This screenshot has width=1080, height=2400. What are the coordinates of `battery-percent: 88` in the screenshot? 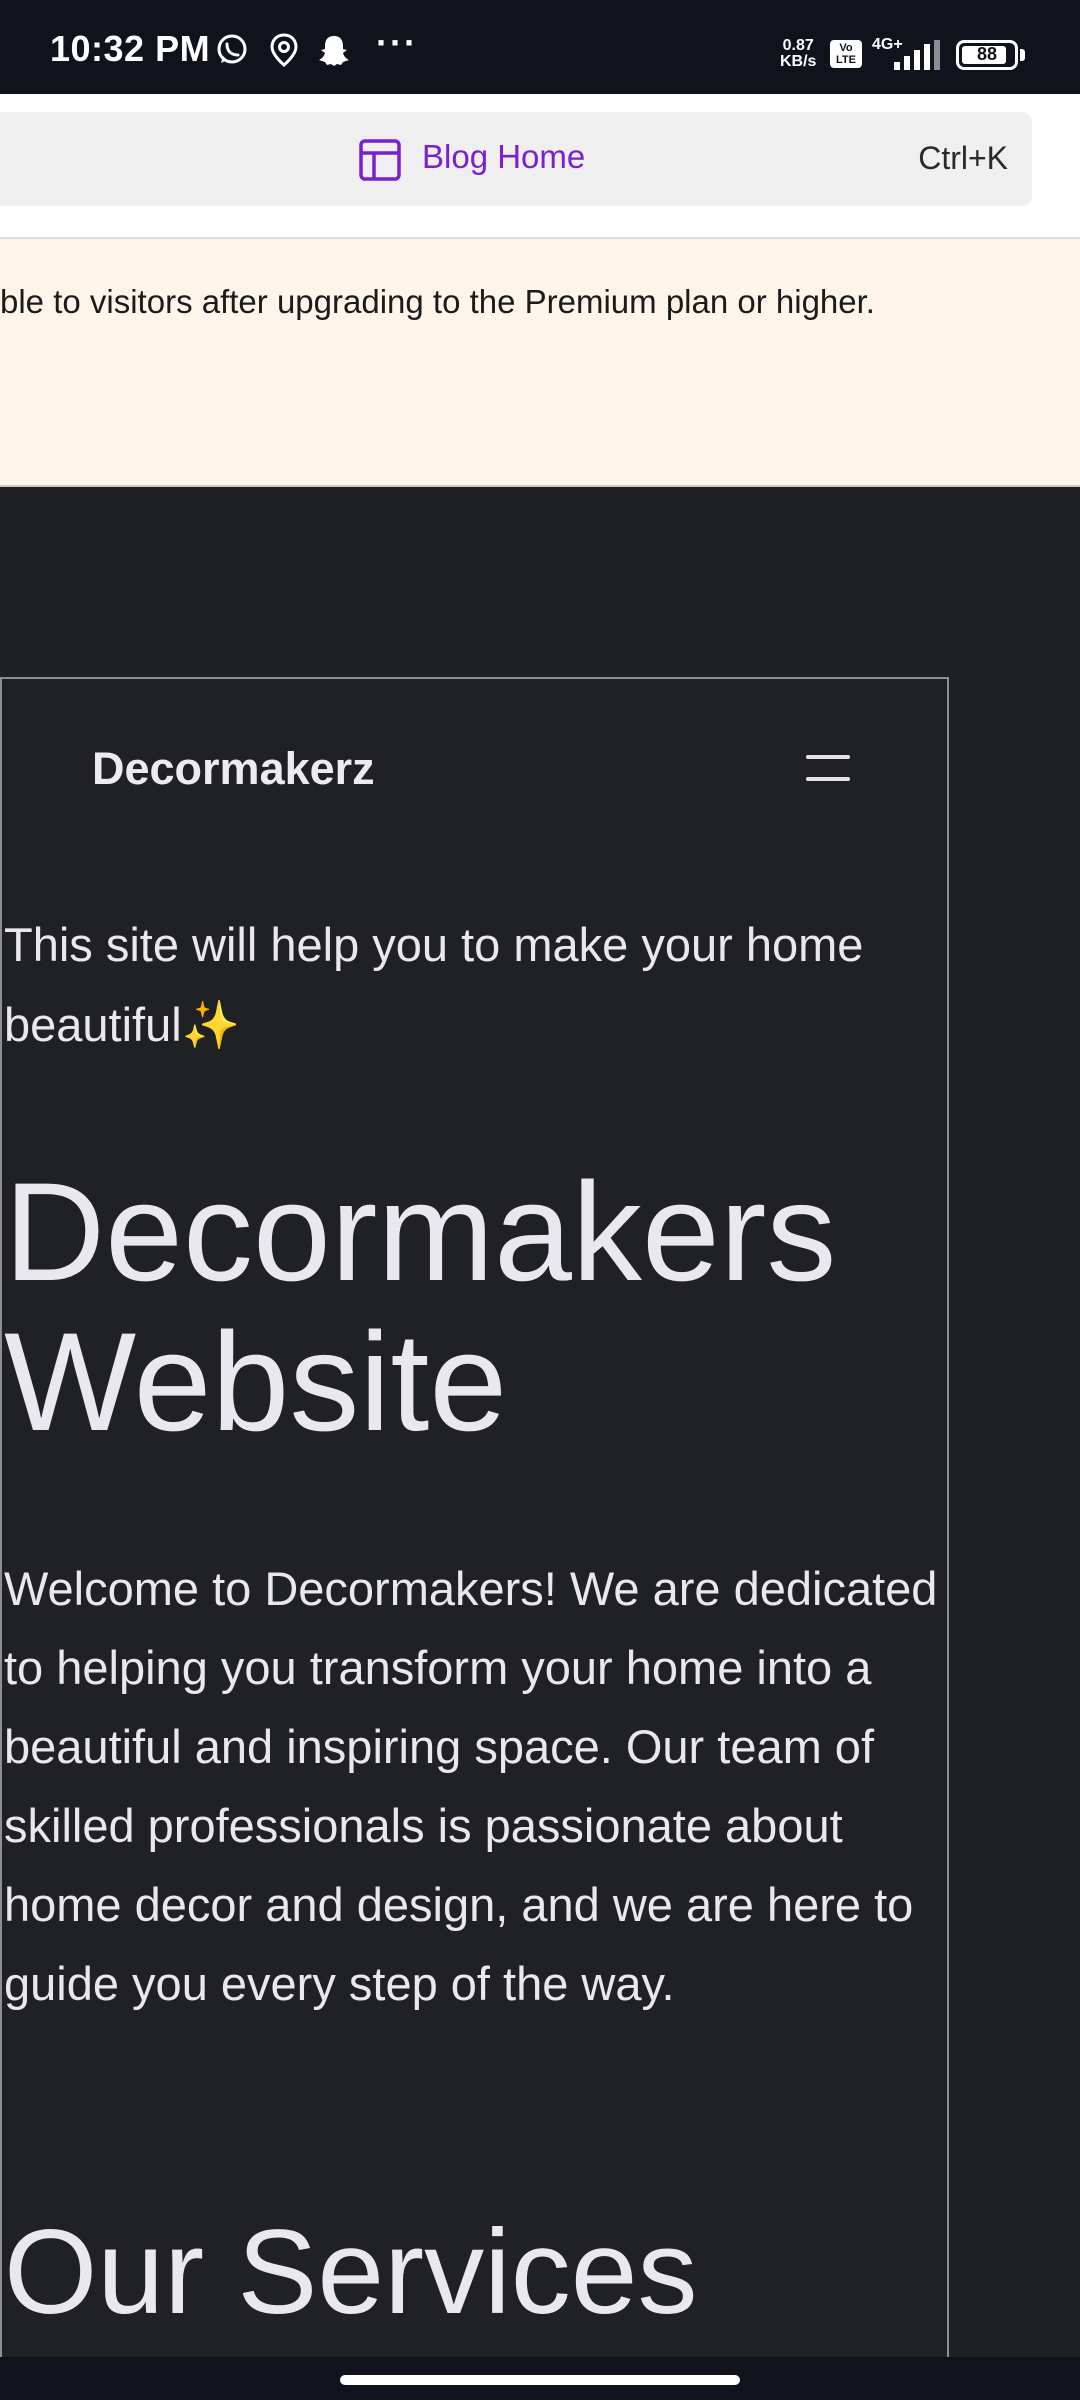 It's located at (987, 54).